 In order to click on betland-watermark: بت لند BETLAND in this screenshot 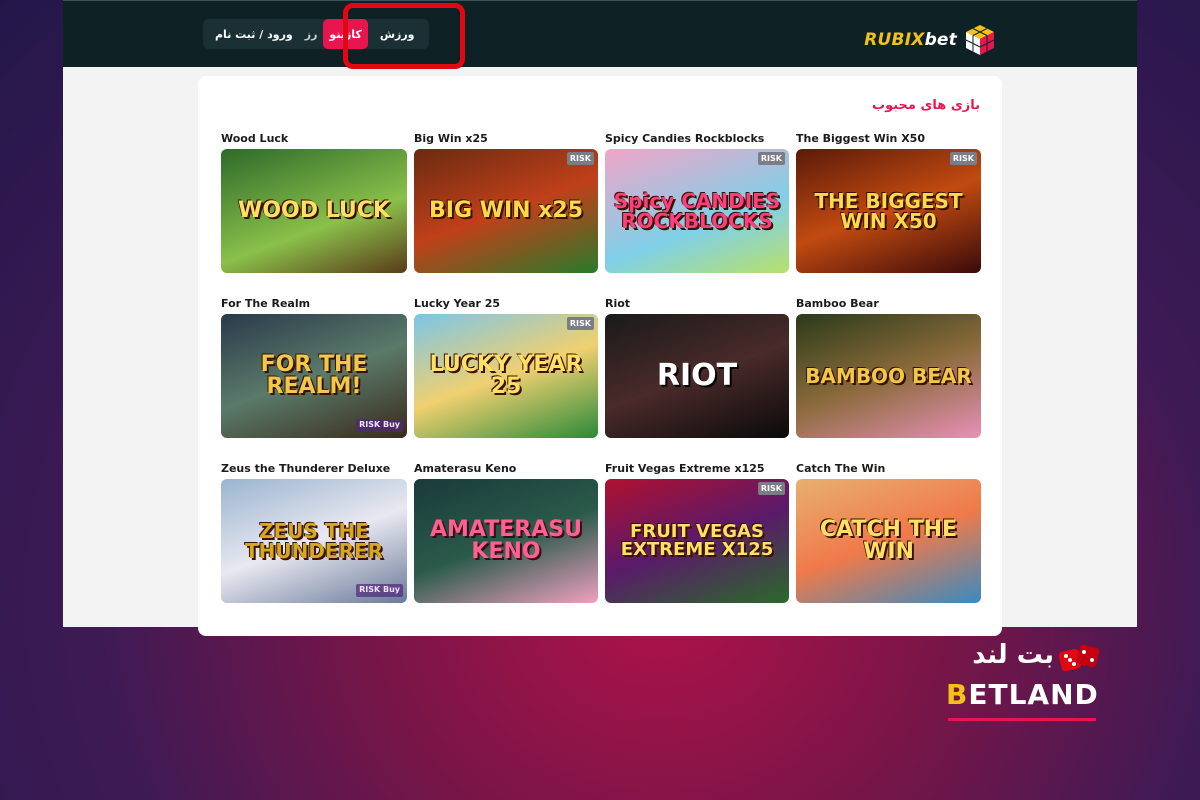, I will do `click(1024, 683)`.